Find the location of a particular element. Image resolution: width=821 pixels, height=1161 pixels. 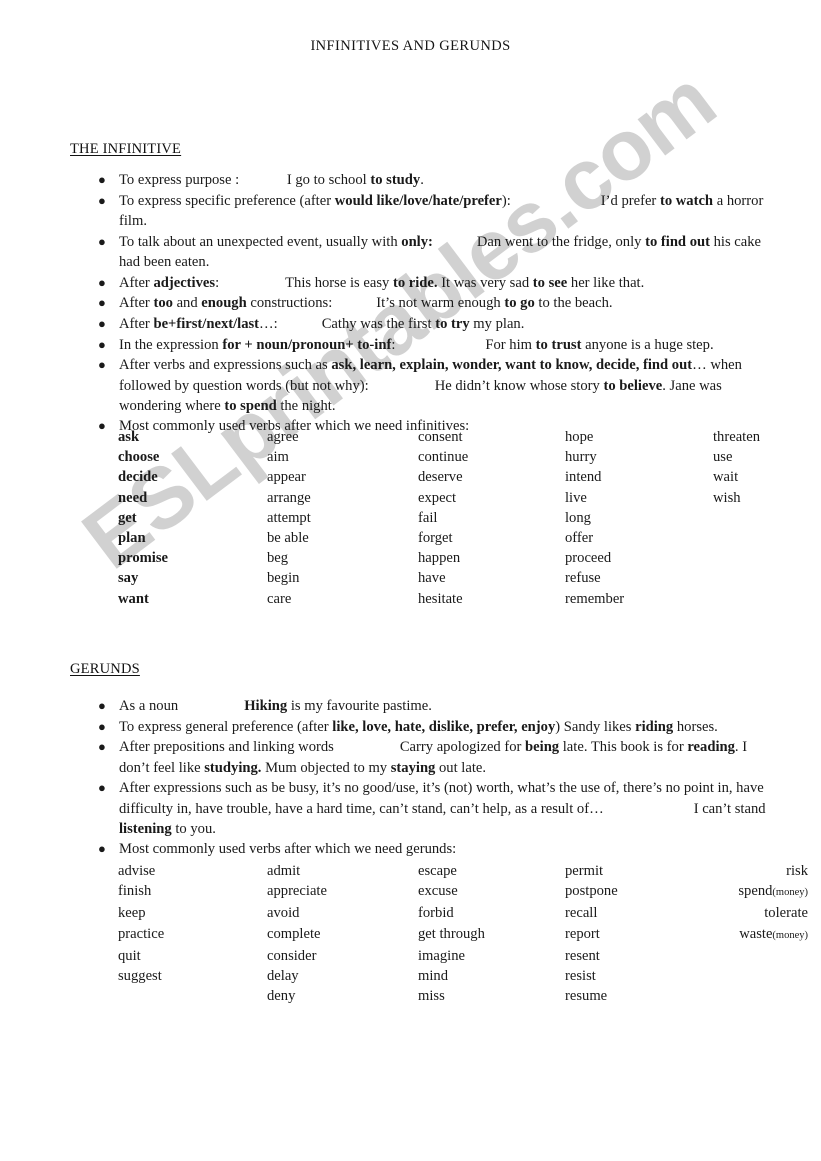

infinitive-verb-cell: choose is located at coordinates (139, 457).